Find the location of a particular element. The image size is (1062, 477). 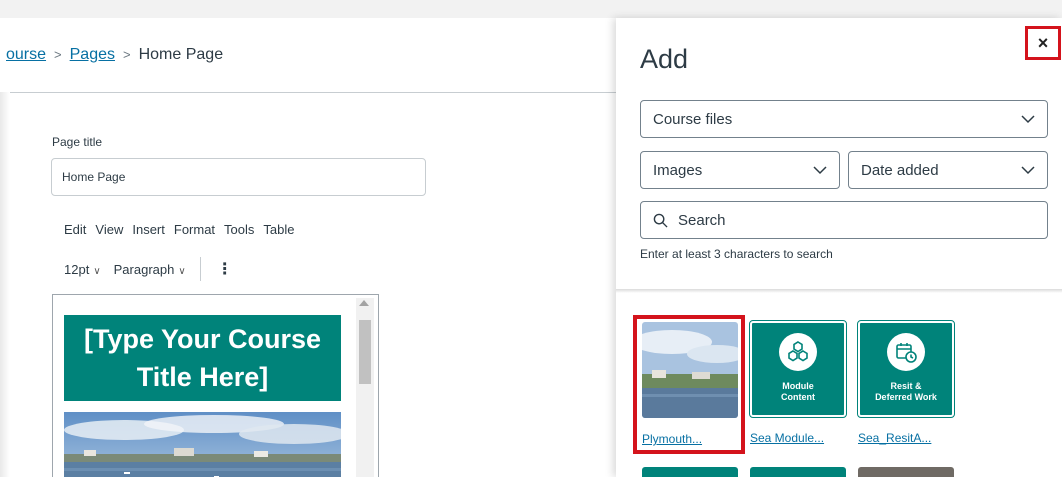

menu-format: Format is located at coordinates (194, 229).